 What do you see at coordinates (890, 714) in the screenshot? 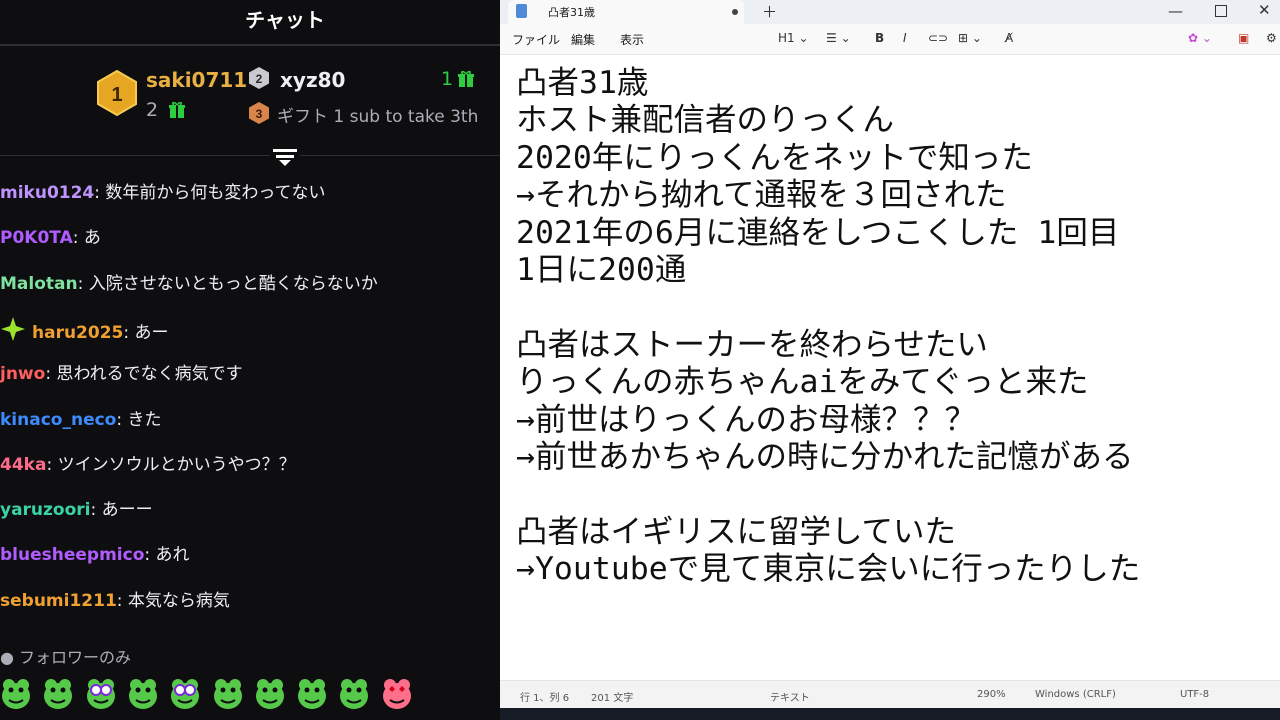
I see `desktop-strip` at bounding box center [890, 714].